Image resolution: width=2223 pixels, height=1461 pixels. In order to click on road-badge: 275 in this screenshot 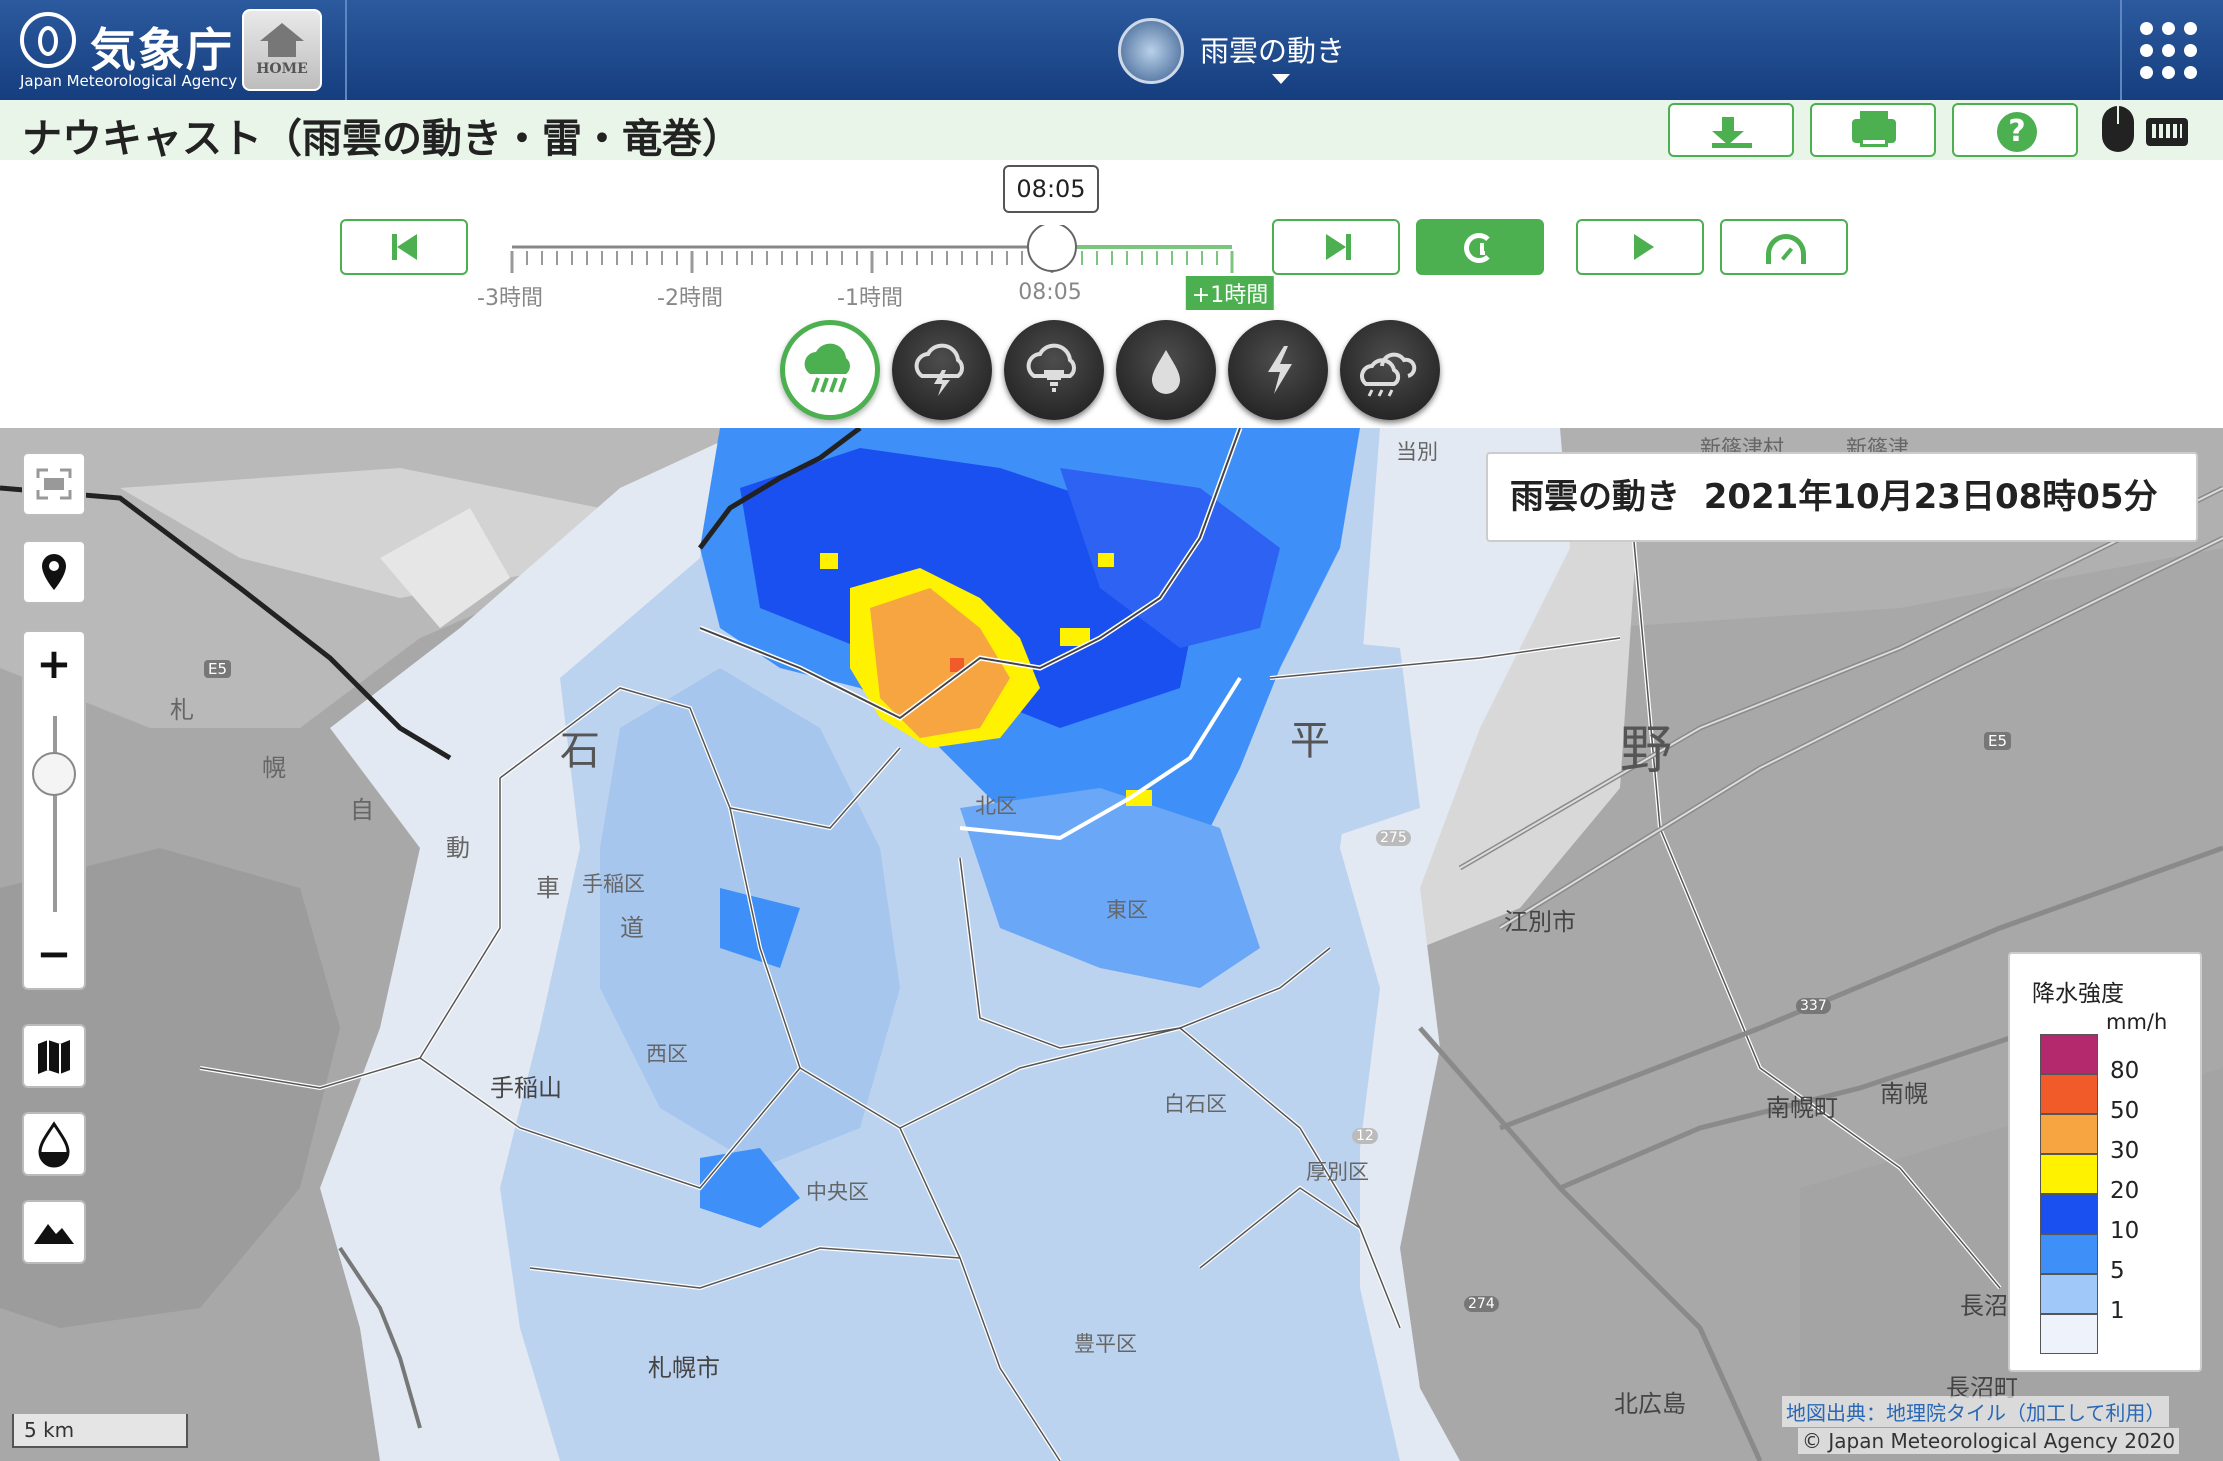, I will do `click(1393, 838)`.